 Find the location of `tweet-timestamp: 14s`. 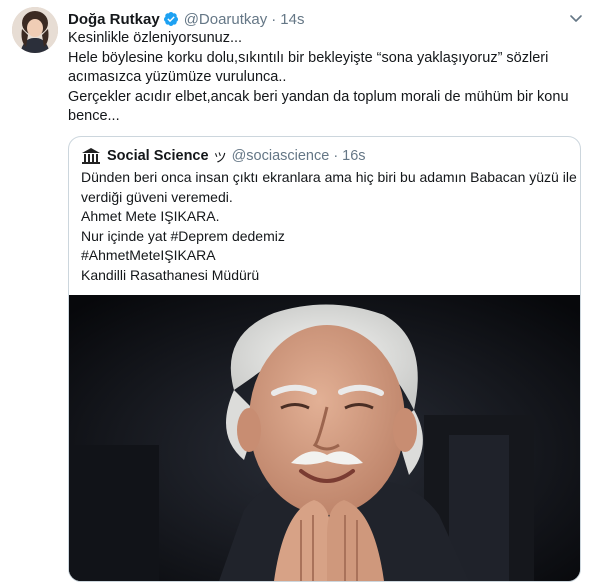

tweet-timestamp: 14s is located at coordinates (292, 19).